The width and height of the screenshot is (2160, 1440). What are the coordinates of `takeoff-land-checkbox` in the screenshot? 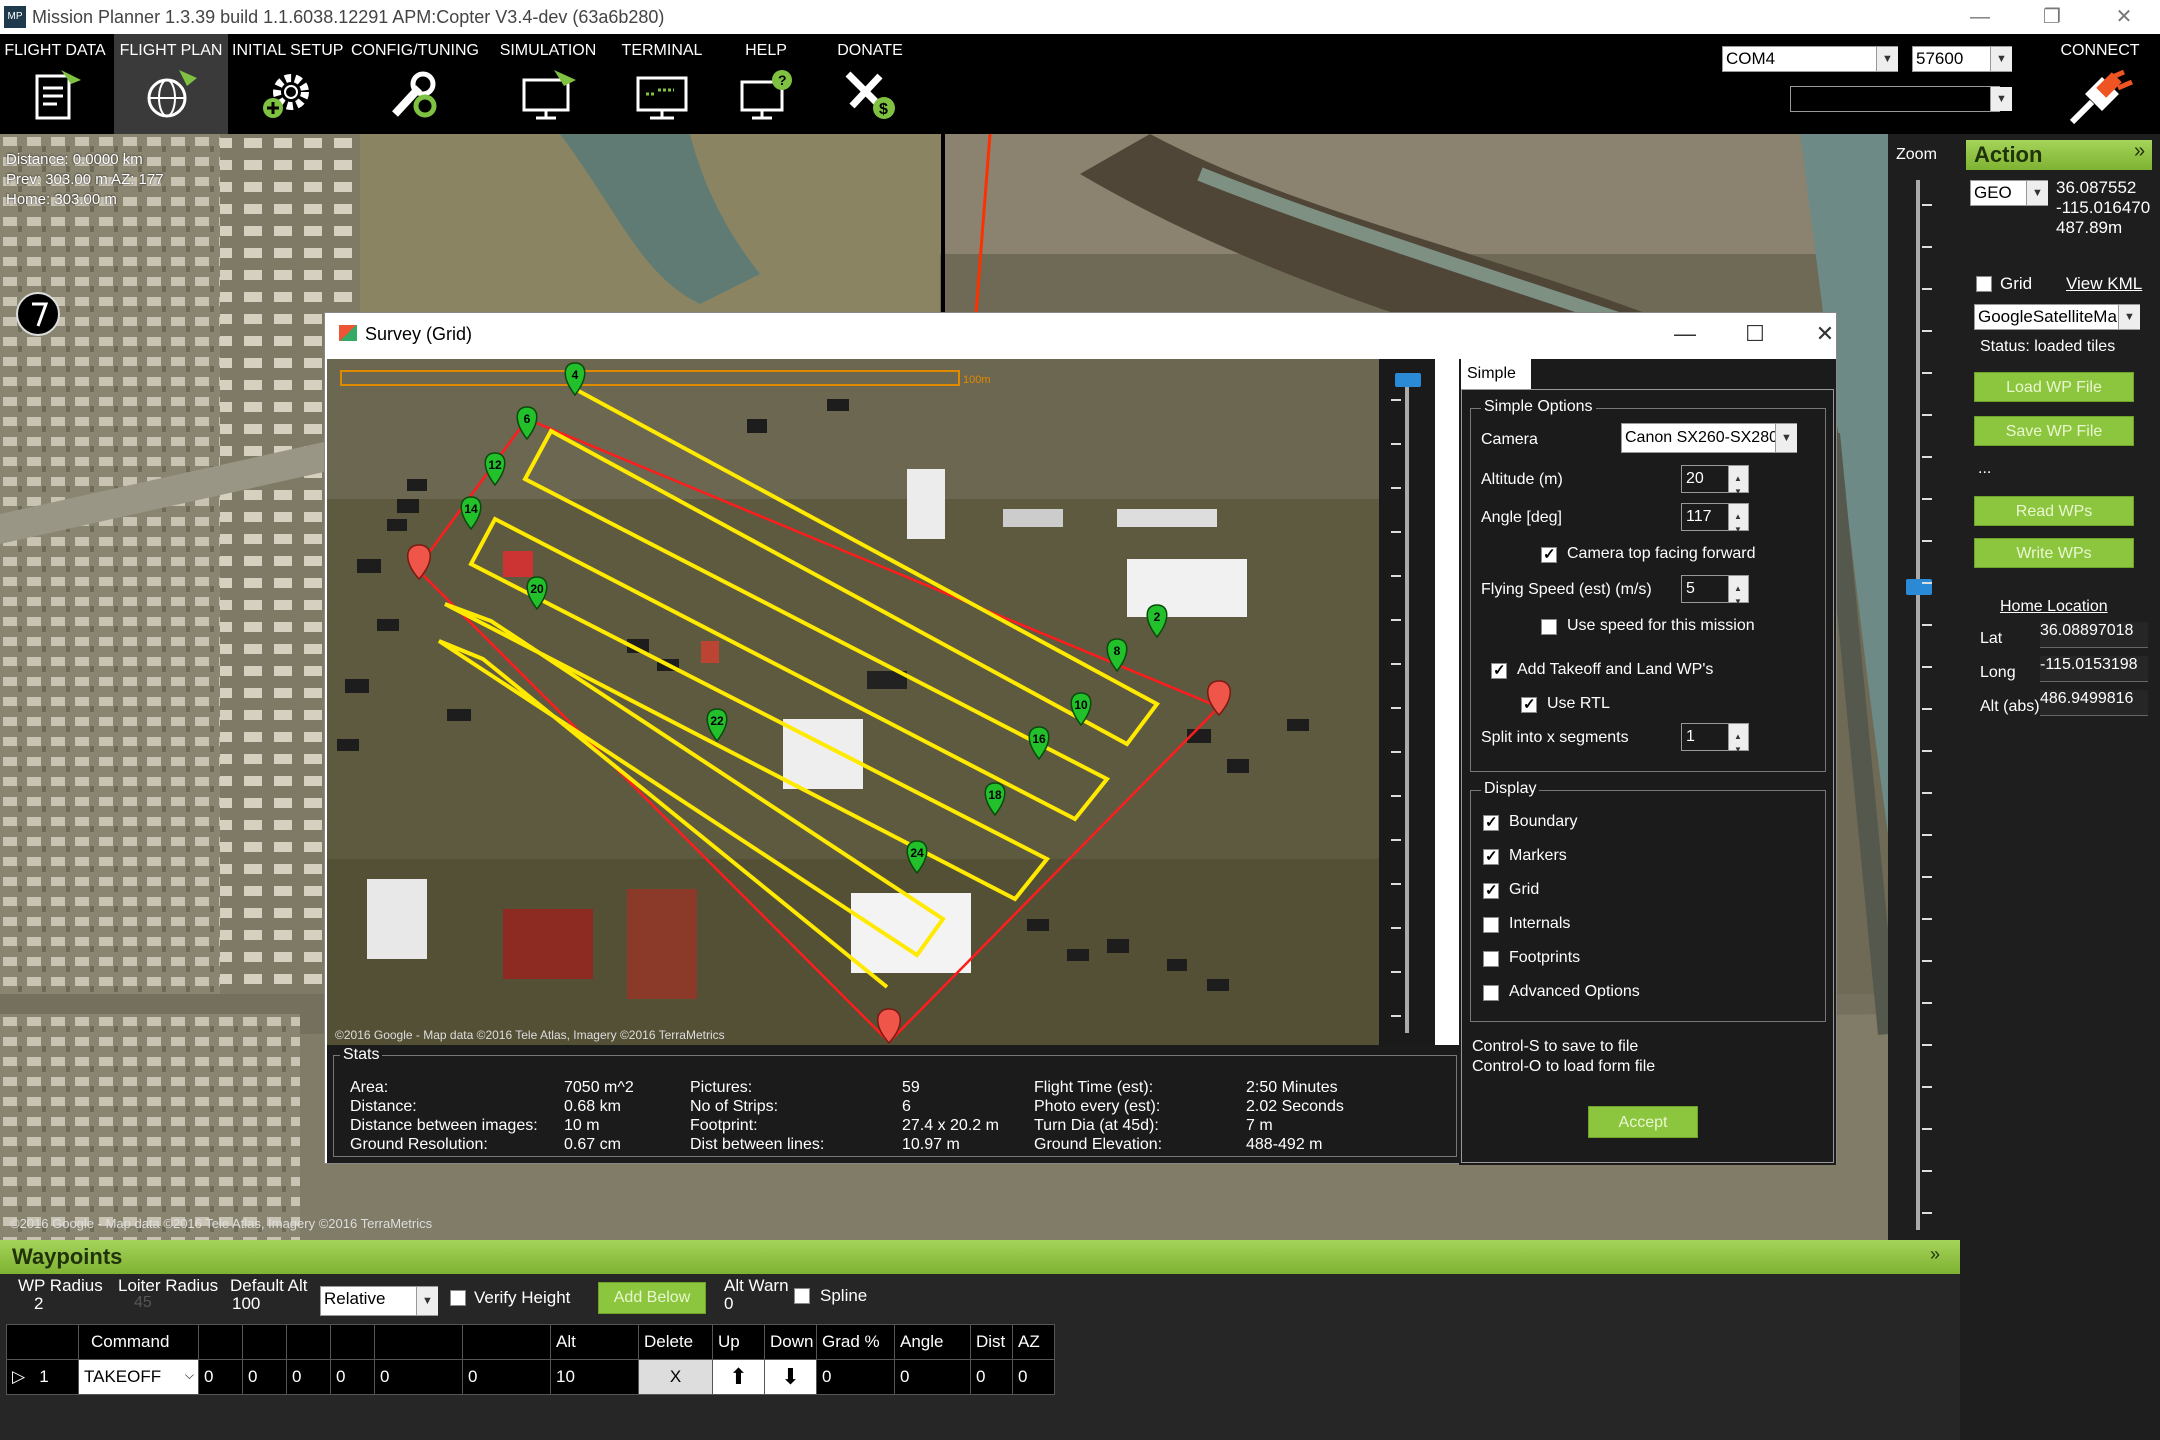 It's located at (1499, 672).